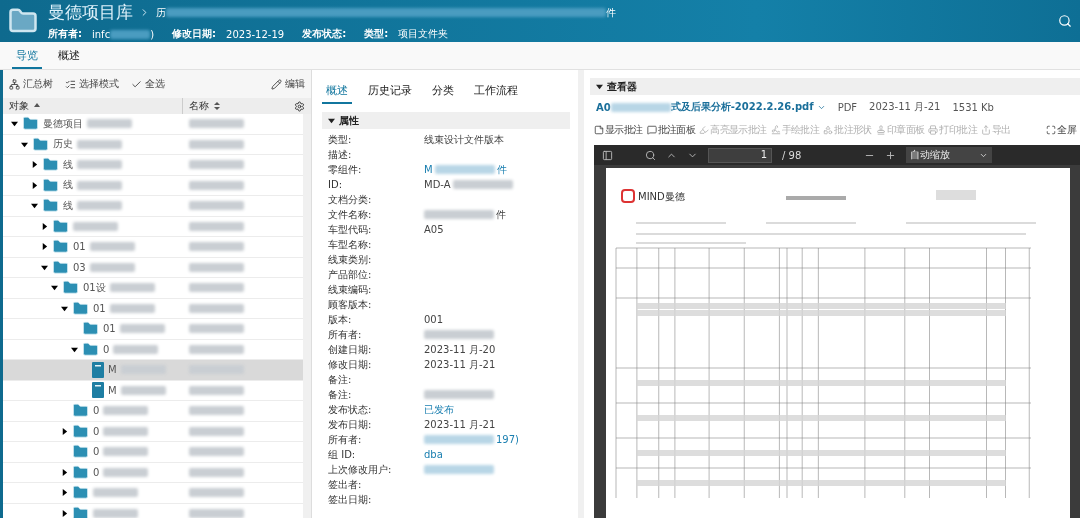 The image size is (1080, 518). I want to click on property-label: 零组件:, so click(345, 169).